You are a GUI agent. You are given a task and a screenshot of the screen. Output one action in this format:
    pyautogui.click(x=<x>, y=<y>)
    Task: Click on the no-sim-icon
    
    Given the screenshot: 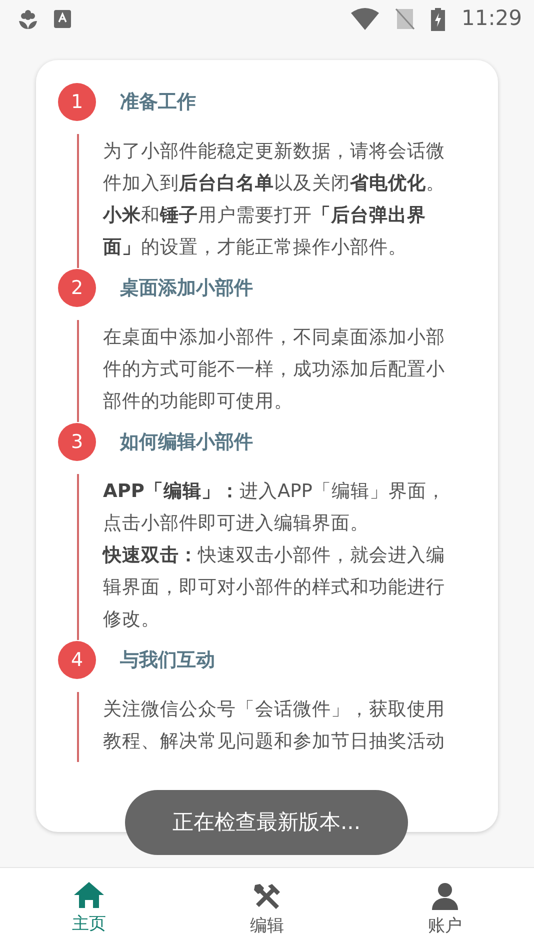 What is the action you would take?
    pyautogui.click(x=405, y=19)
    